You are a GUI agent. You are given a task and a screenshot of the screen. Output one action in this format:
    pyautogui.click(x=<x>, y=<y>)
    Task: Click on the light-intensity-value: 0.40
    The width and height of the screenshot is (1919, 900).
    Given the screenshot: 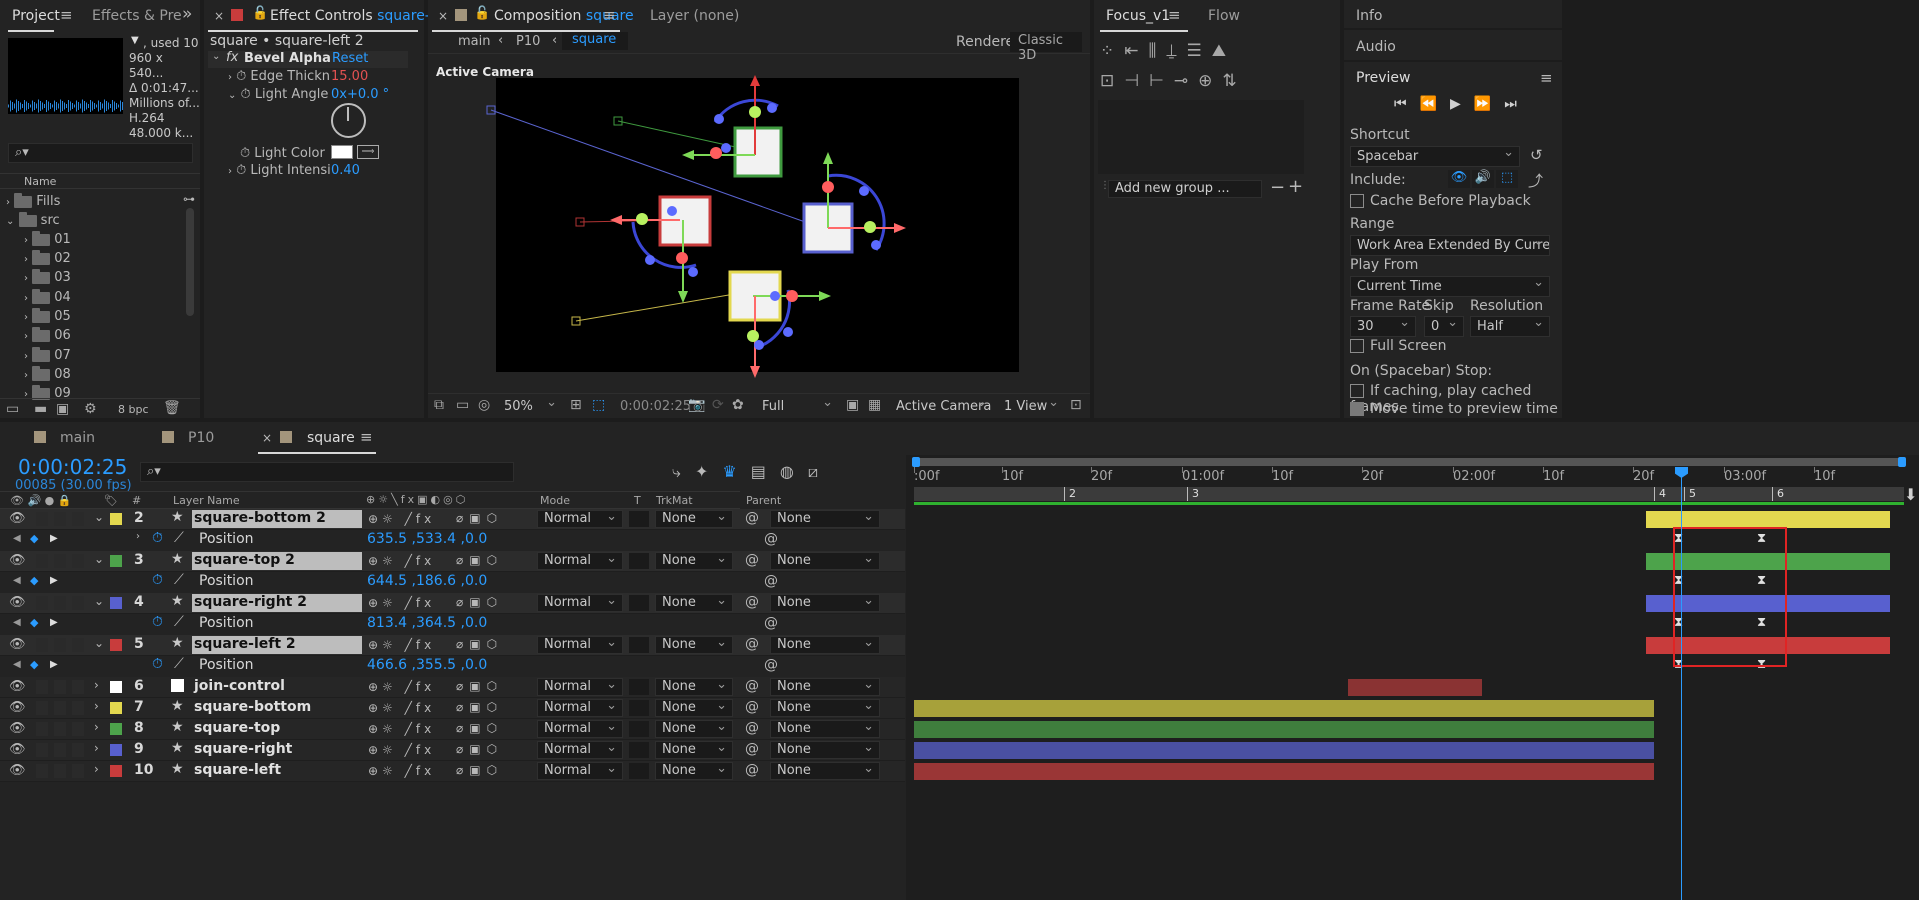 What is the action you would take?
    pyautogui.click(x=345, y=170)
    